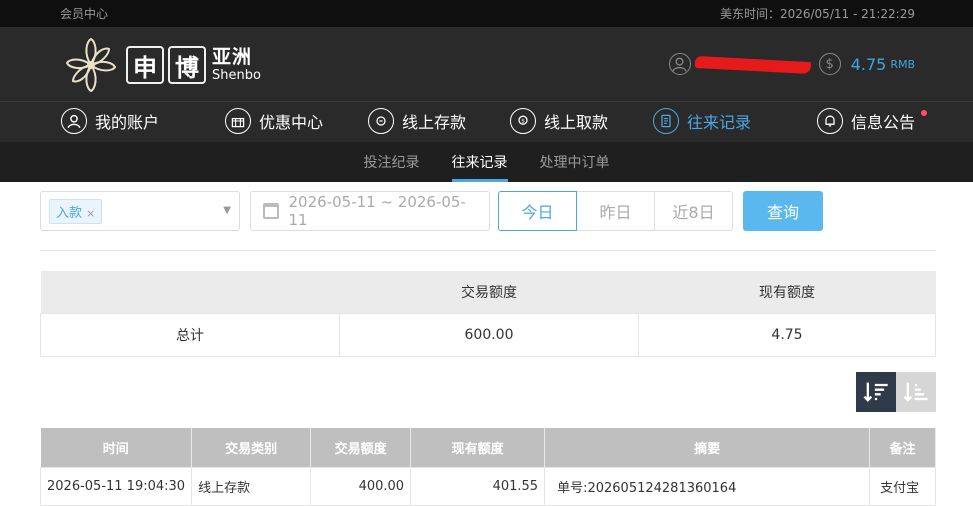 The height and width of the screenshot is (506, 973). I want to click on nav-online-deposit: 线上存款, so click(417, 121).